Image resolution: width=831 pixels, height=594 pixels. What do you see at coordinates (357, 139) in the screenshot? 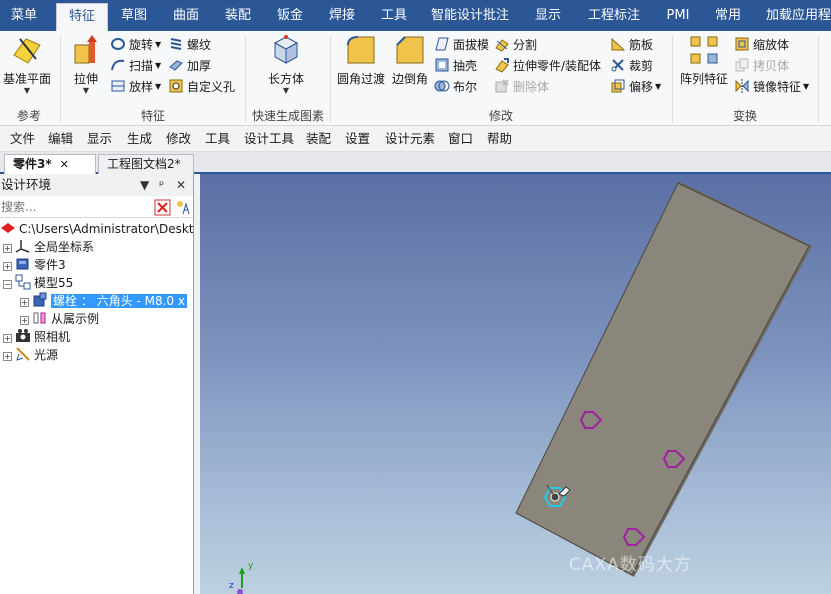
I see `menu-settings: 设置` at bounding box center [357, 139].